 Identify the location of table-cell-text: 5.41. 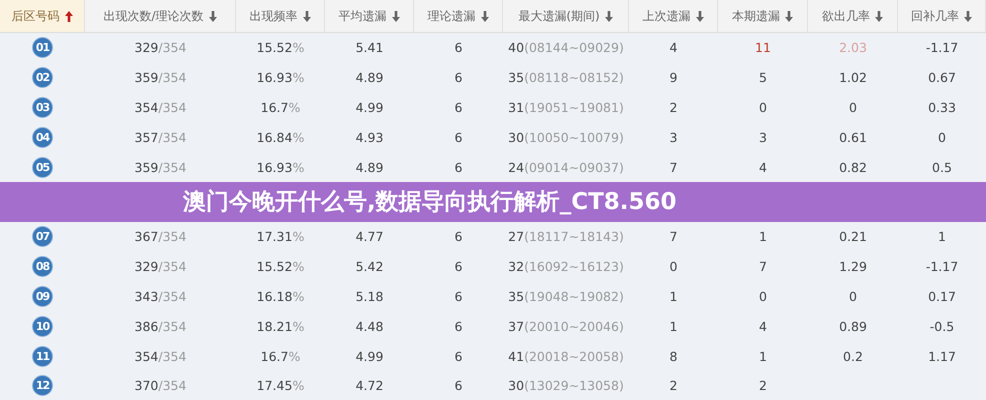
(369, 48).